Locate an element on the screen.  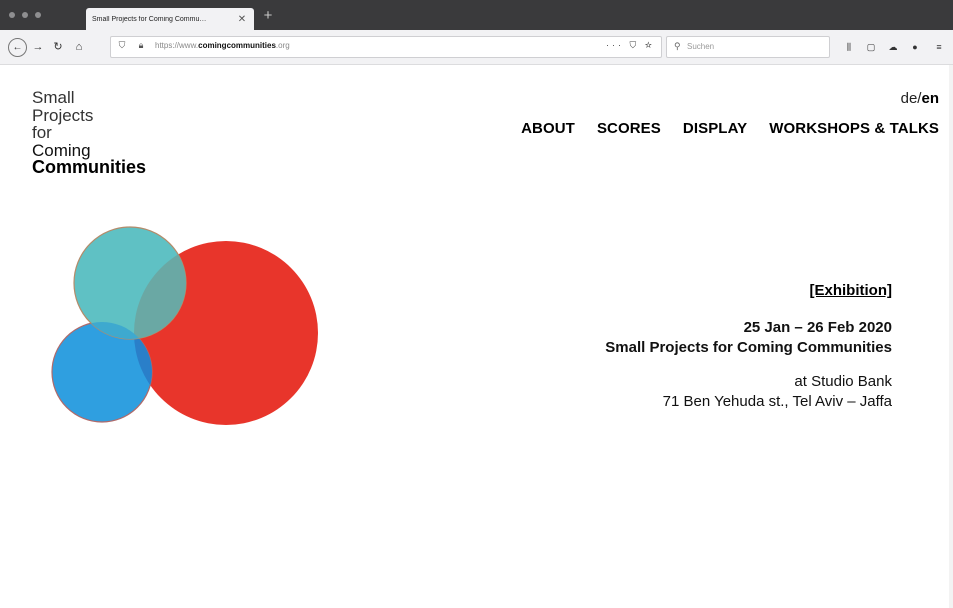
language-switcher: de/en is located at coordinates (920, 98).